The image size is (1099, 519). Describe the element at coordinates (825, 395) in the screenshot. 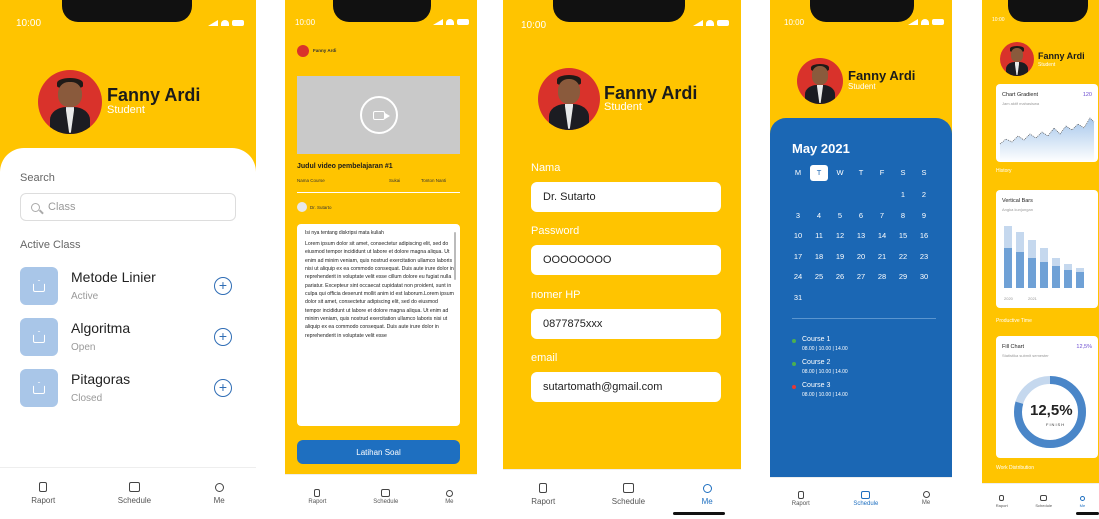

I see `course-times: 08.00 | 10.00 | 14.00` at that location.